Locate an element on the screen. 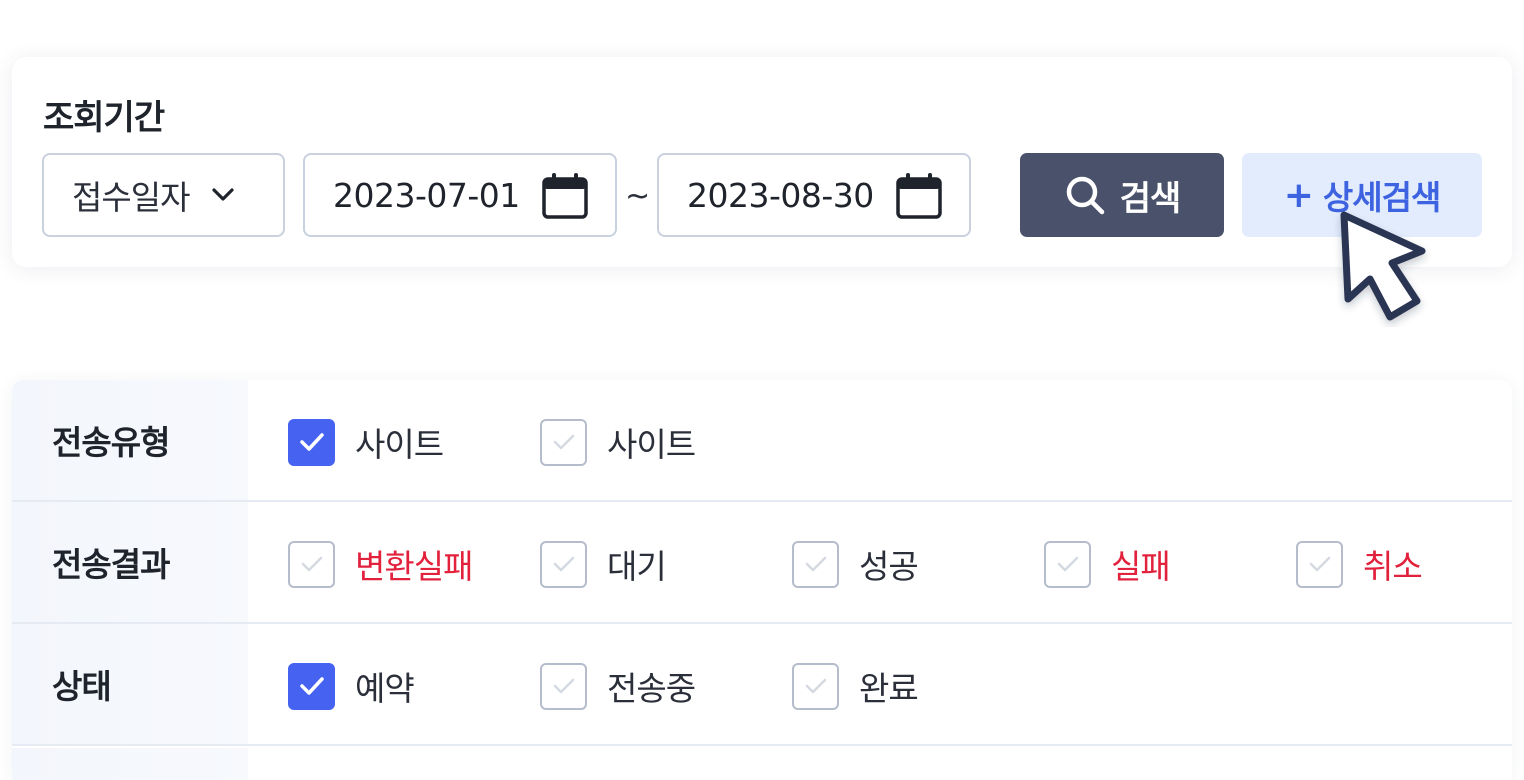 The image size is (1524, 780). filter-label-empty is located at coordinates (130, 764).